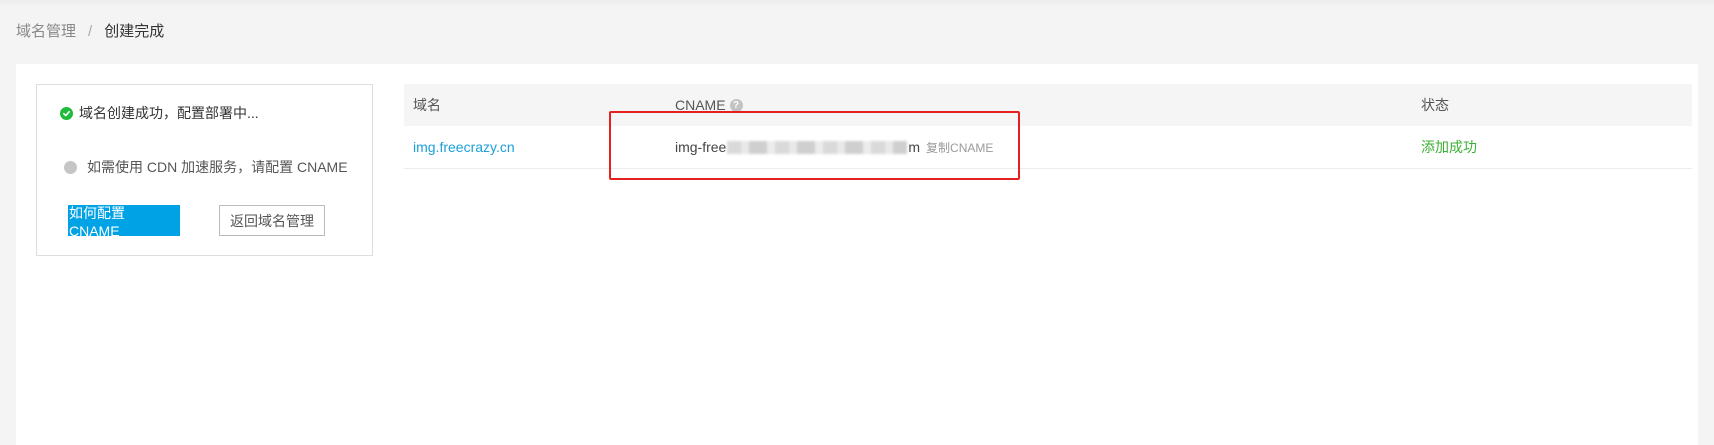 This screenshot has height=445, width=1714. What do you see at coordinates (272, 220) in the screenshot?
I see `back-to-domain-management-button: 返回域名管理` at bounding box center [272, 220].